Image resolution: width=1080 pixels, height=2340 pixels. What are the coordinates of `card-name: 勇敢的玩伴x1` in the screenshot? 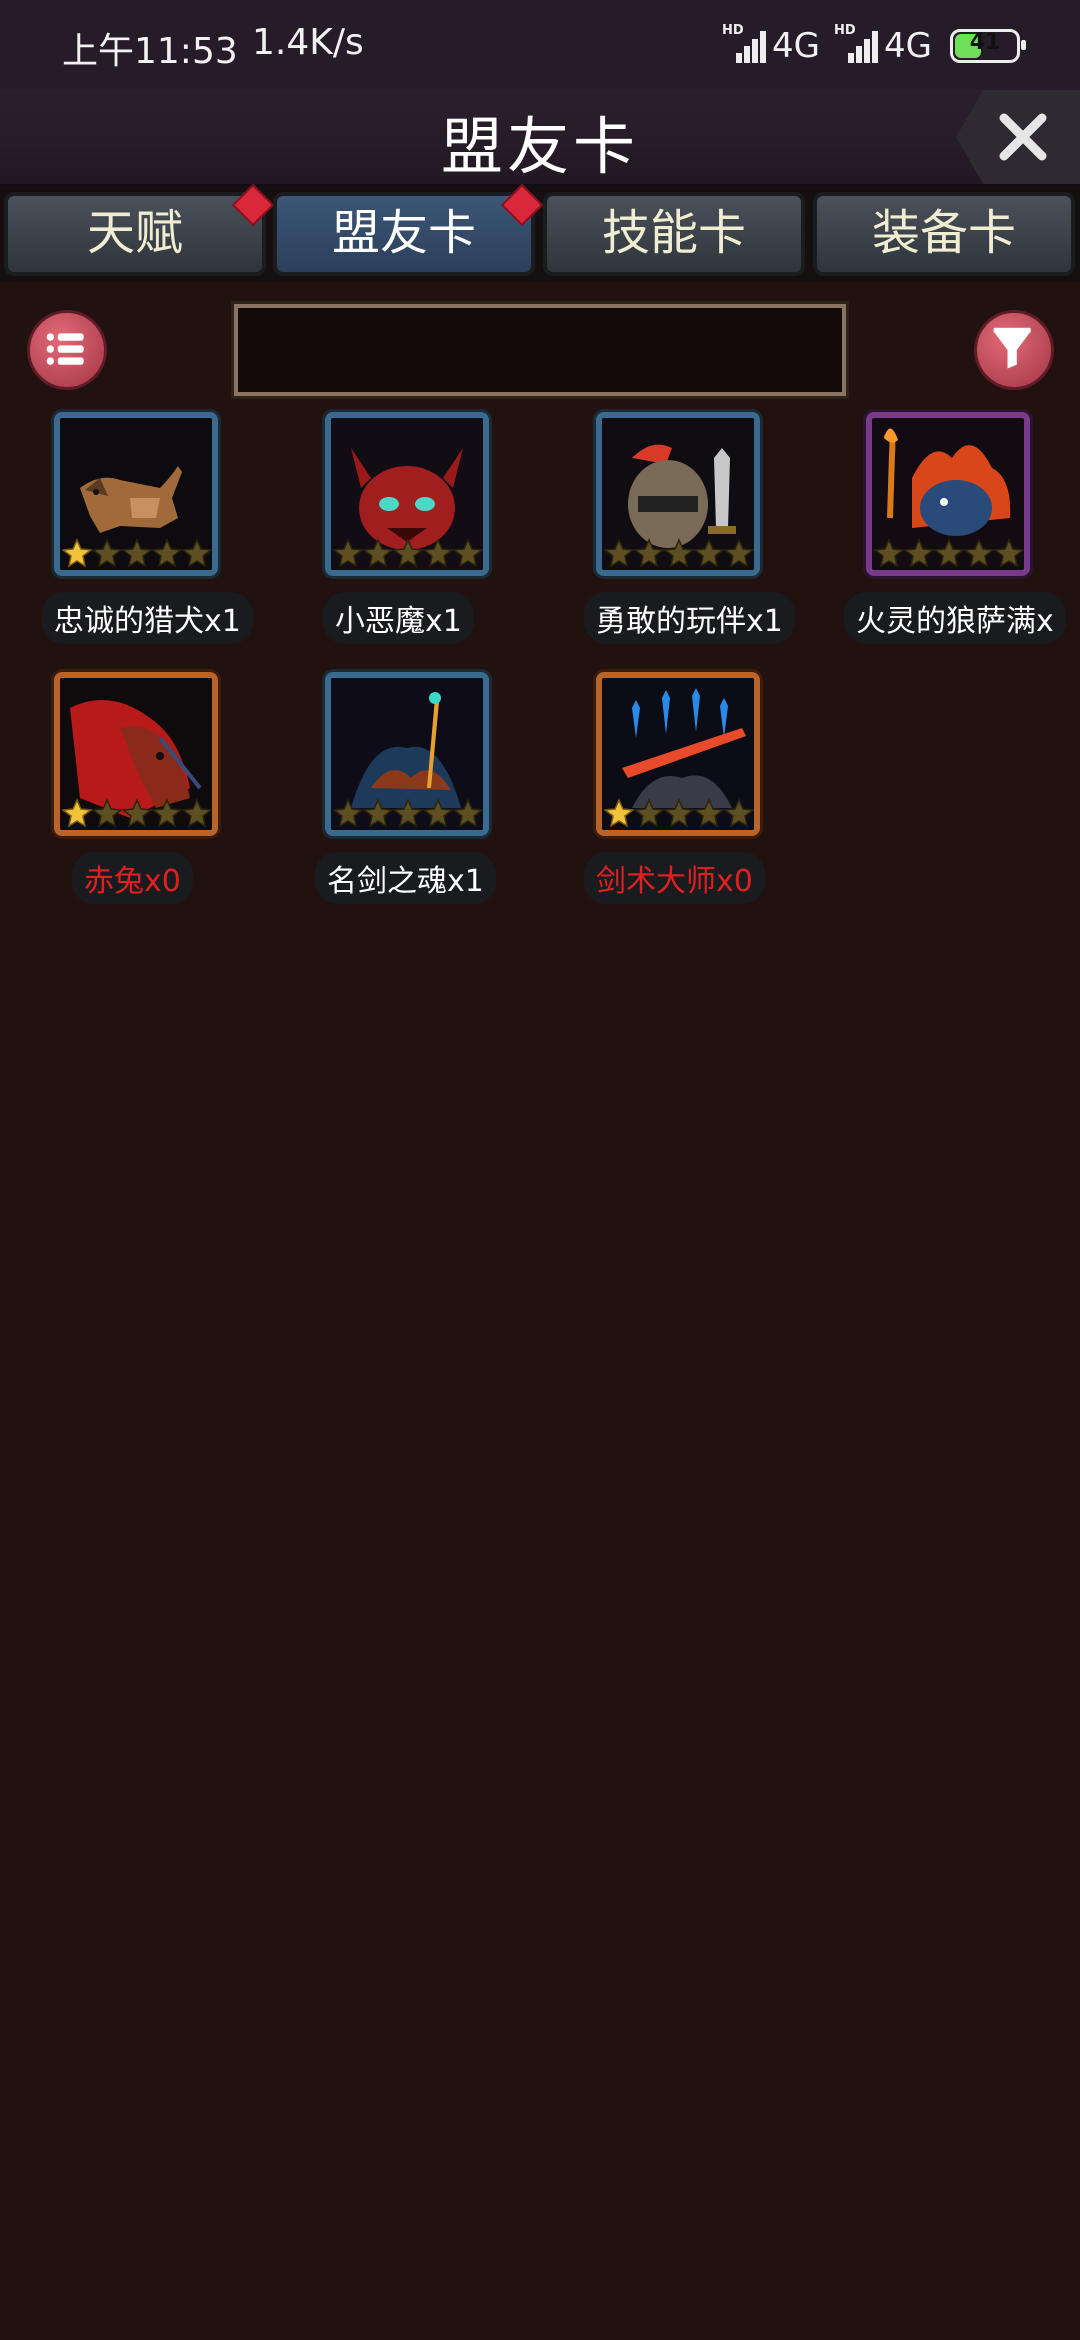 It's located at (689, 618).